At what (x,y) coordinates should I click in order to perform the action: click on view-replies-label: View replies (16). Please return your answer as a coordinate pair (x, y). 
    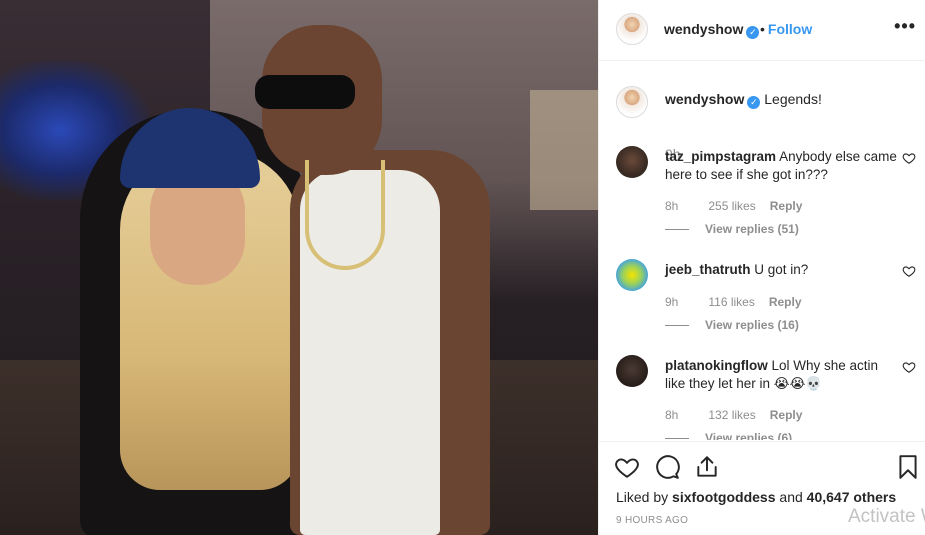
    Looking at the image, I should click on (752, 325).